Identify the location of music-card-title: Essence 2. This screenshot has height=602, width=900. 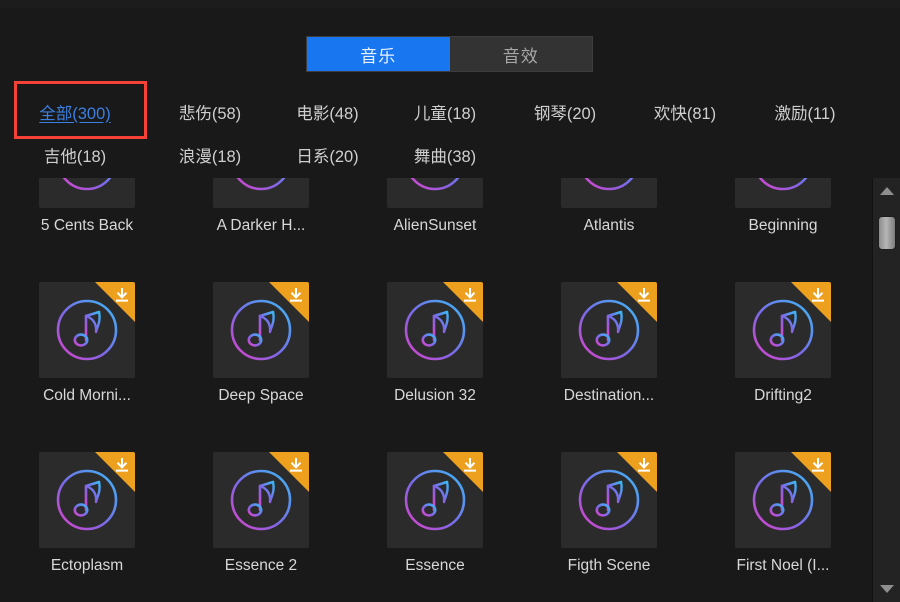
(261, 565).